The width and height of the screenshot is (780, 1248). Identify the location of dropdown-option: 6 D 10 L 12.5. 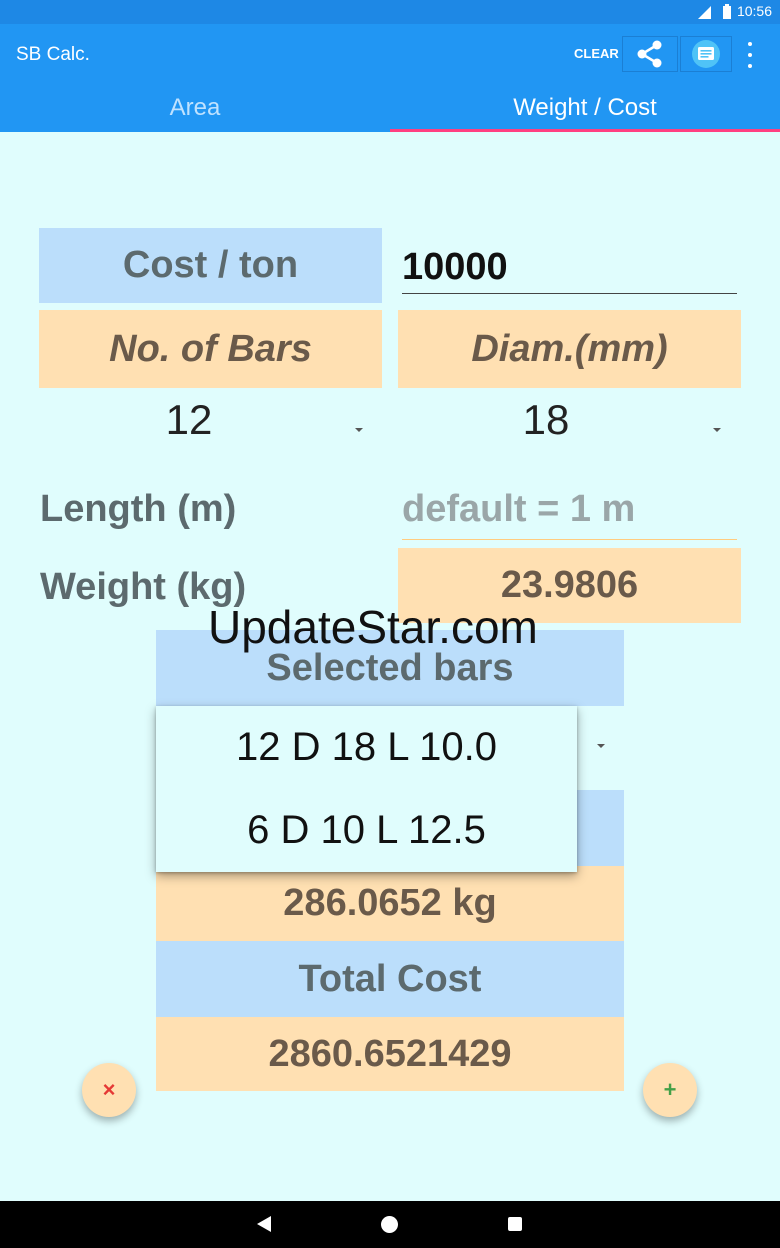
(366, 830).